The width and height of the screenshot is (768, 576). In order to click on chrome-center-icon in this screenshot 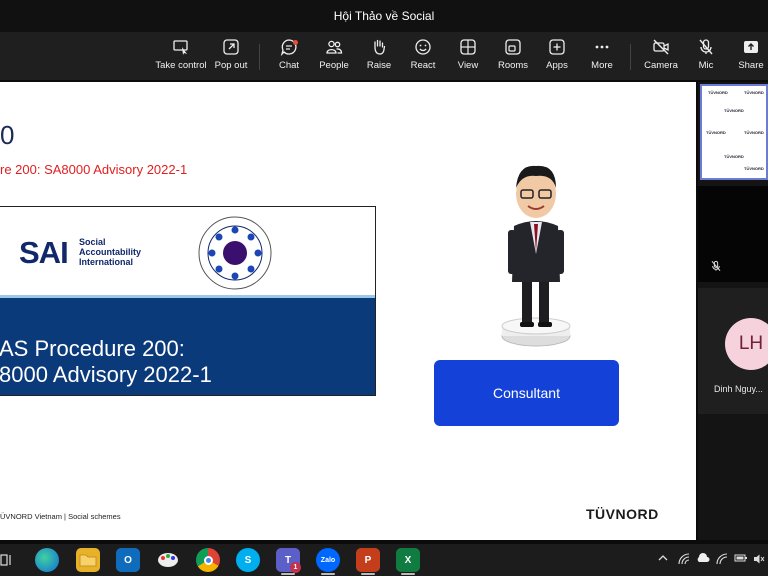, I will do `click(208, 560)`.